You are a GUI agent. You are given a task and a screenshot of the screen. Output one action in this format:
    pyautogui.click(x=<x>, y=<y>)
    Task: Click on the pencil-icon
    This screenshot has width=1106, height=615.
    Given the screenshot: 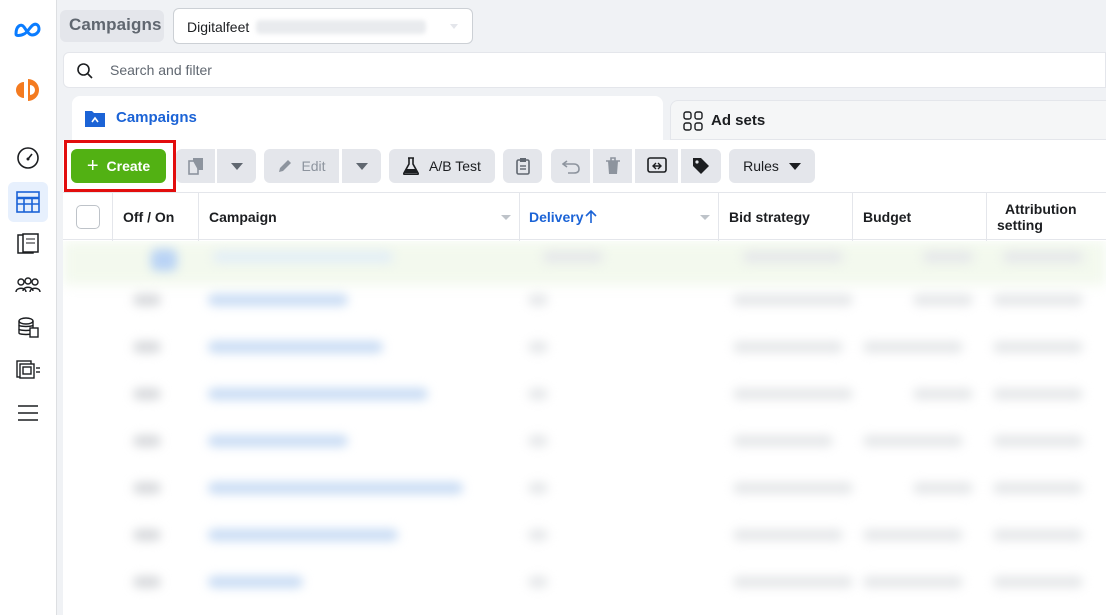 What is the action you would take?
    pyautogui.click(x=285, y=166)
    